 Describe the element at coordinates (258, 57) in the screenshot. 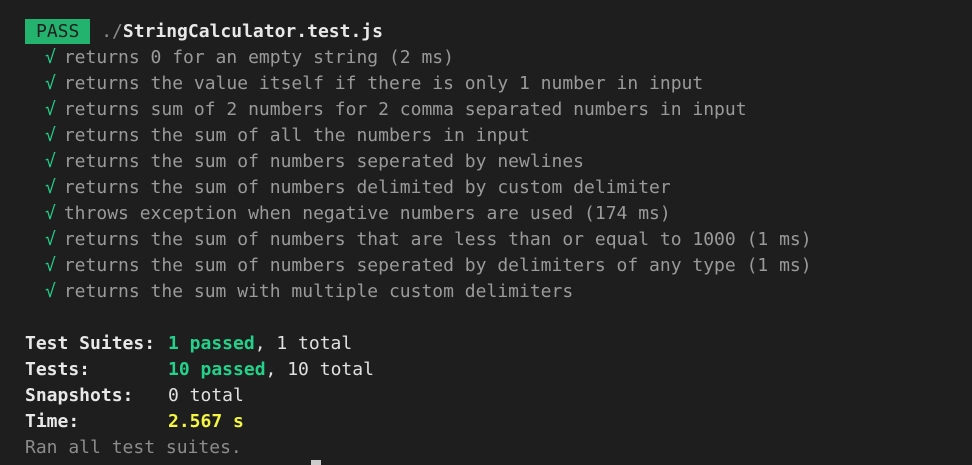

I see `test-description: returns 0 for an empty string (2 ms)` at that location.